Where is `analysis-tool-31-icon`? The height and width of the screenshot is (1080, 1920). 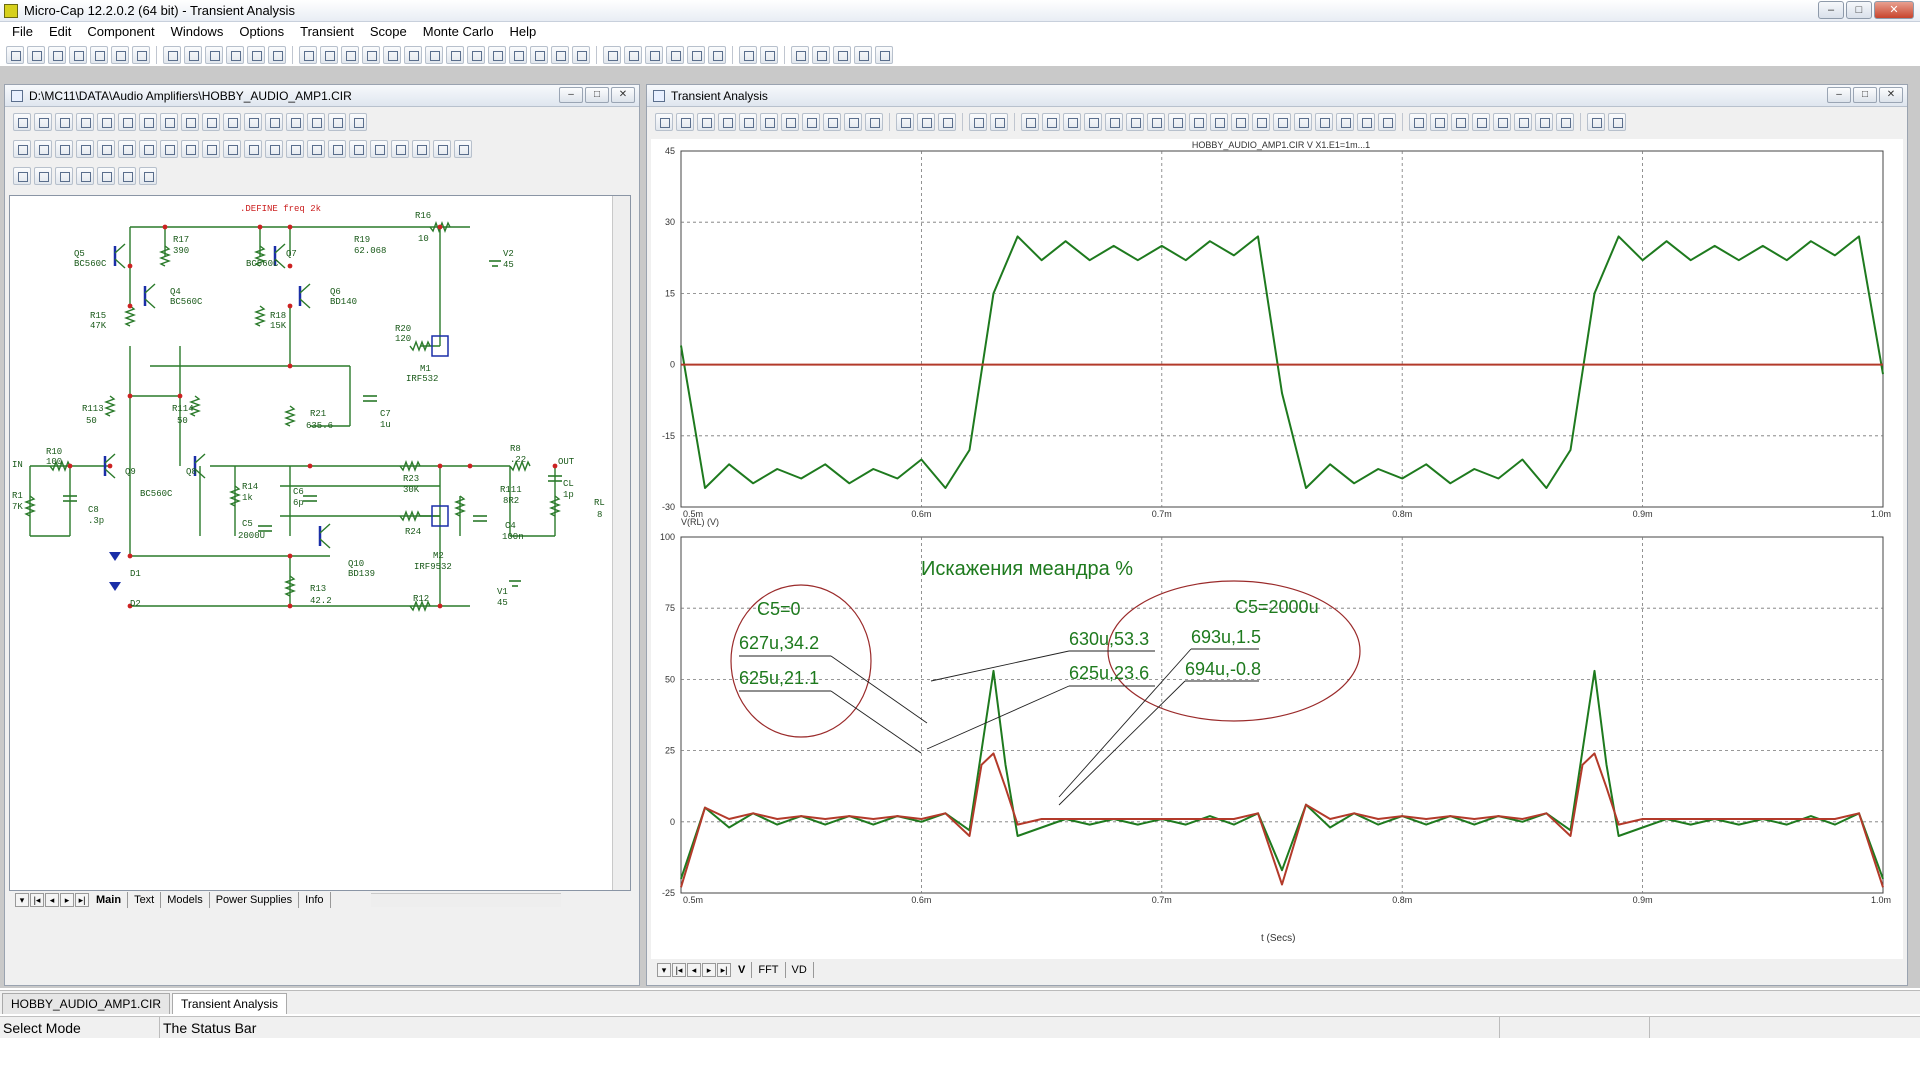 analysis-tool-31-icon is located at coordinates (1324, 122).